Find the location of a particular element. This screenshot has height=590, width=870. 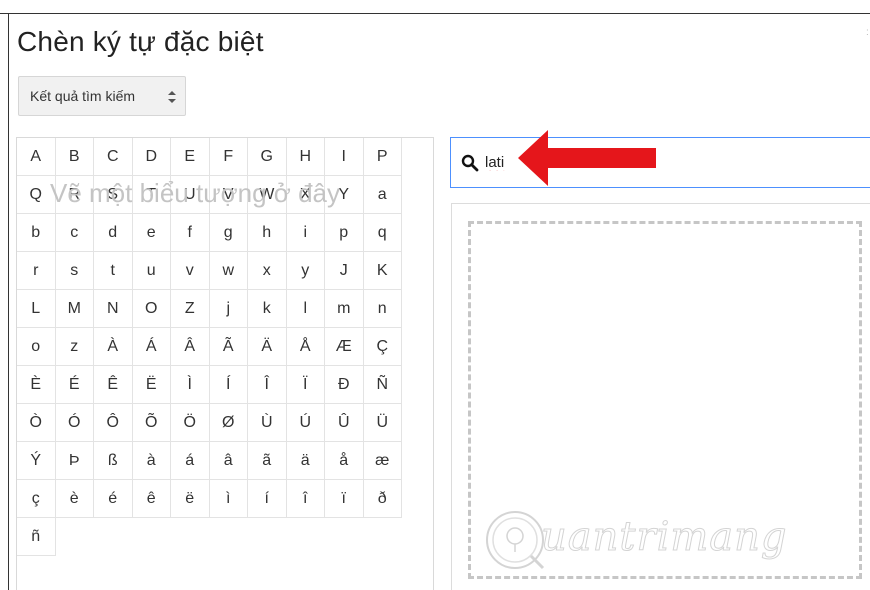

char-cell: A is located at coordinates (36, 157).